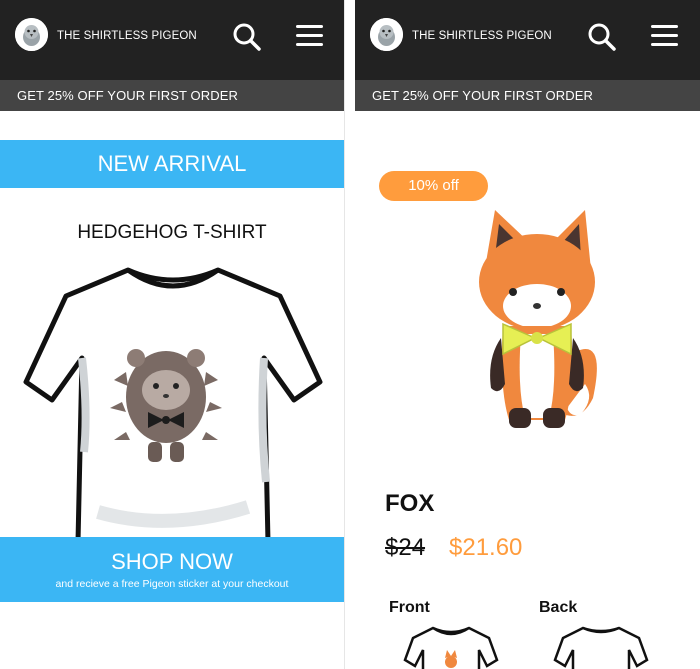 The height and width of the screenshot is (669, 700). I want to click on shop-now-label: SHOP NOW, so click(172, 561).